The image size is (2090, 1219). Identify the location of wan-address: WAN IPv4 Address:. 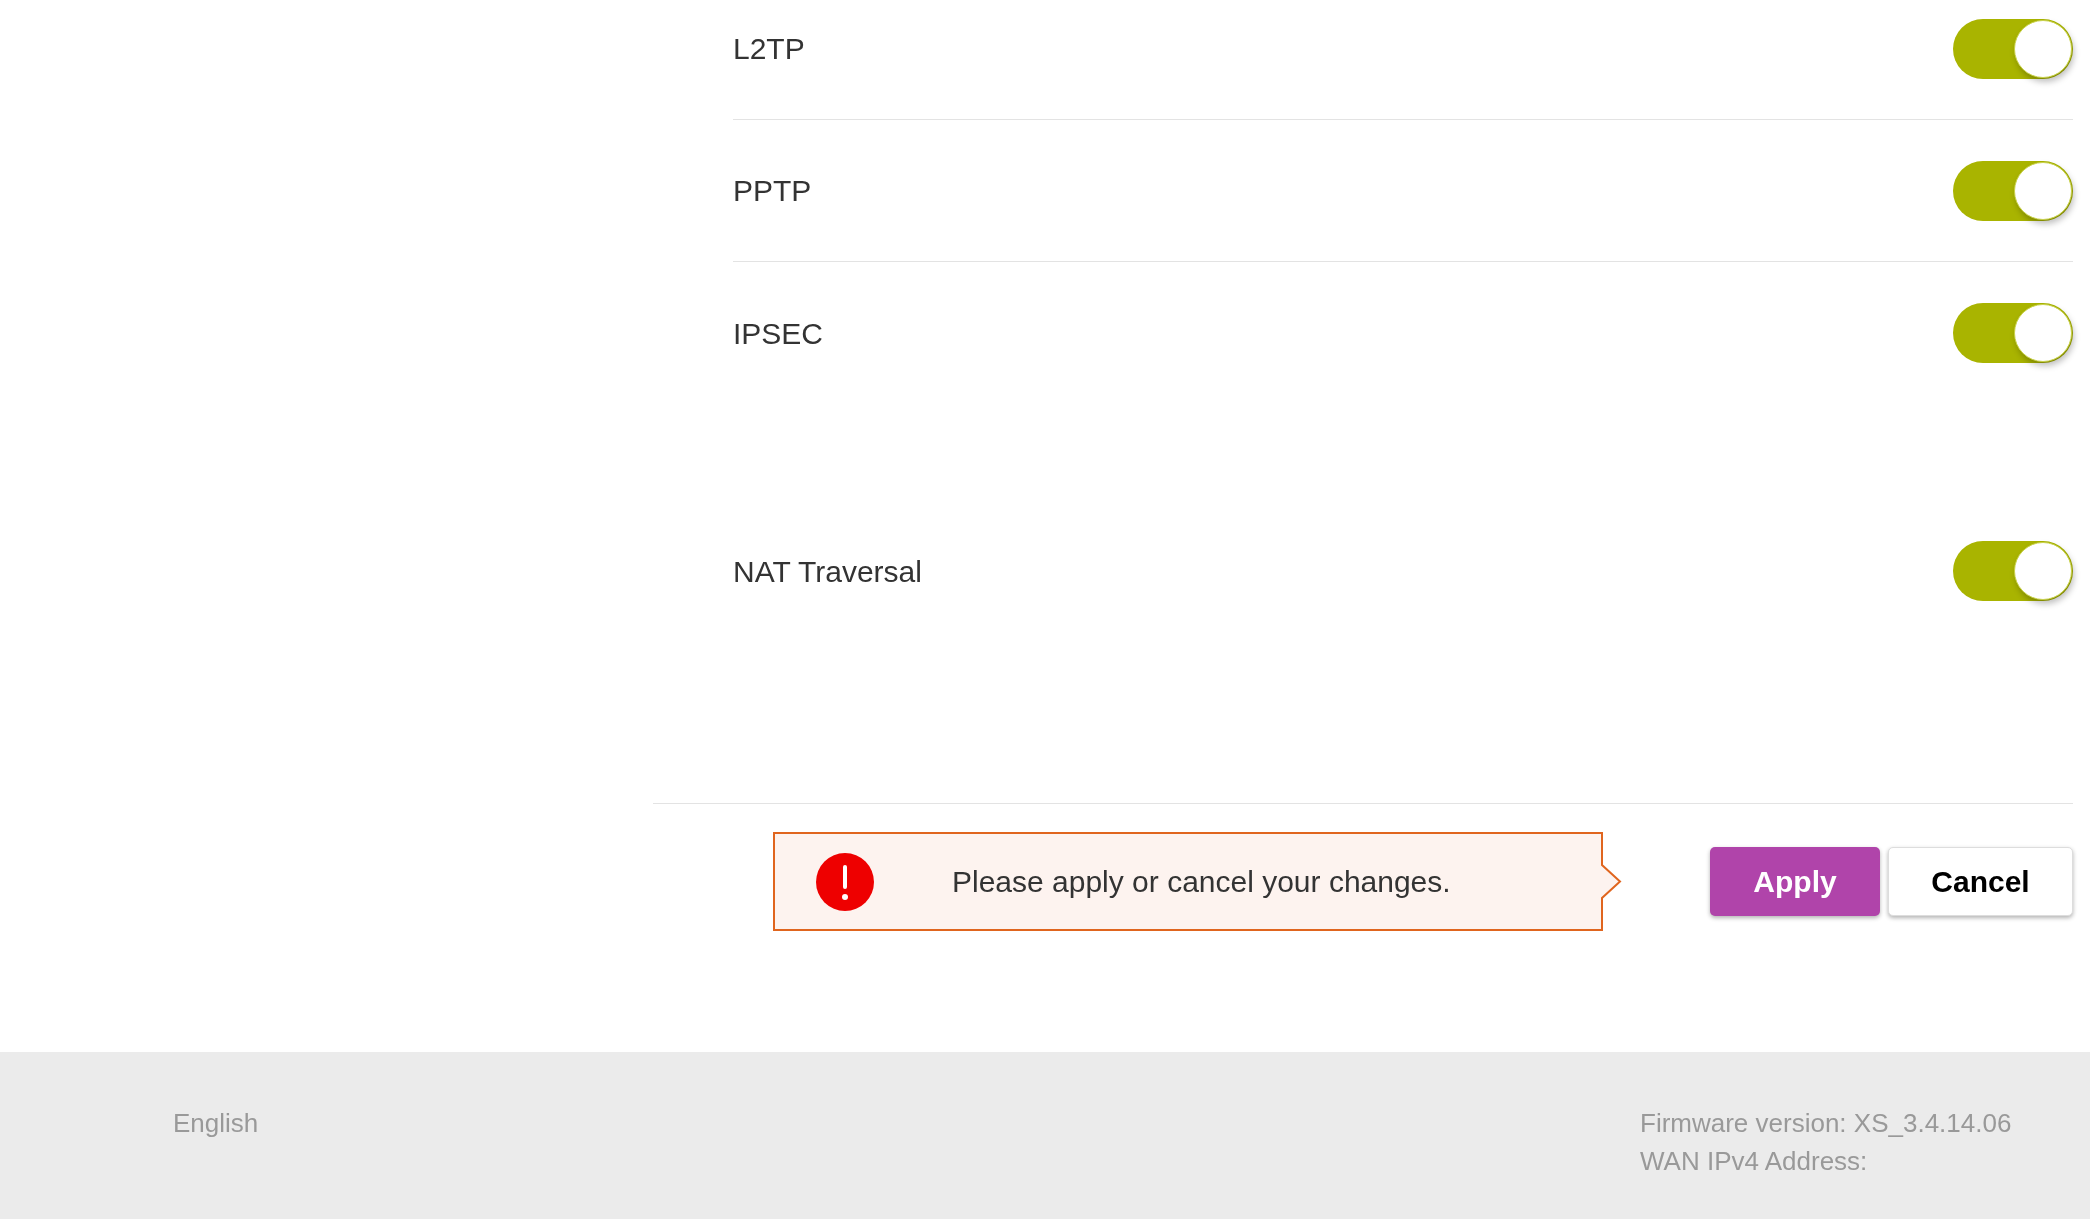
(1754, 1161).